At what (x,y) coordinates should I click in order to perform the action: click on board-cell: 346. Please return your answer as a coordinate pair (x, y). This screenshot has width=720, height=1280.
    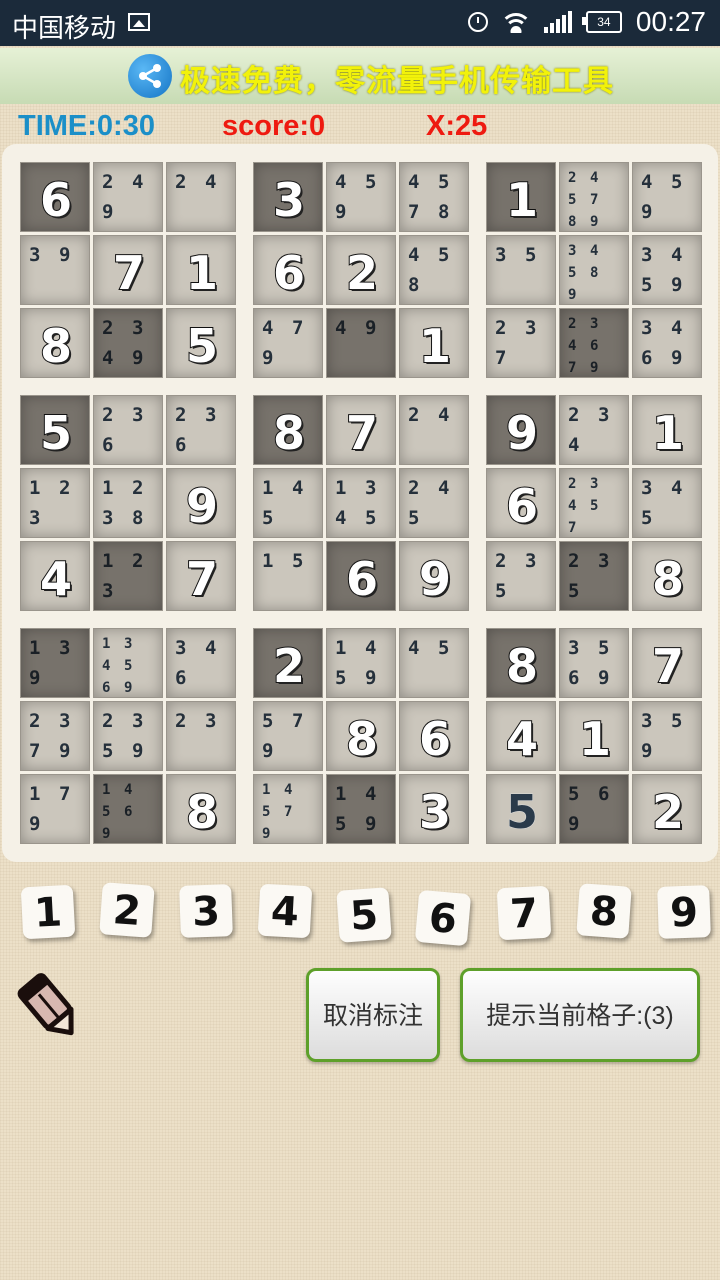
    Looking at the image, I should click on (201, 663).